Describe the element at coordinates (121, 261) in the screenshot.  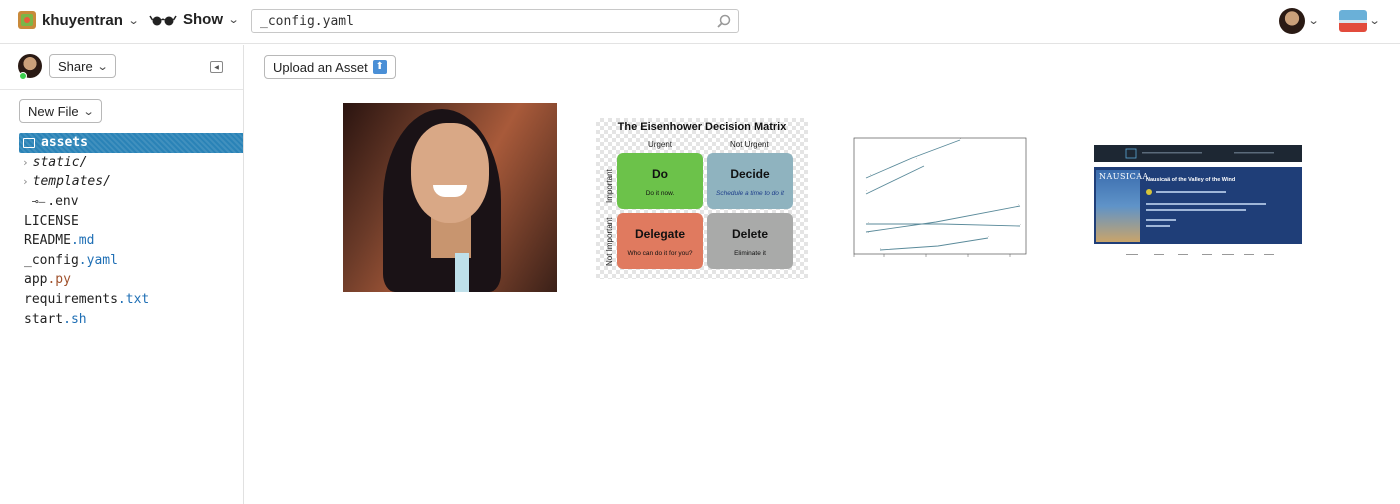
I see `tree-item-config: _config .yaml` at that location.